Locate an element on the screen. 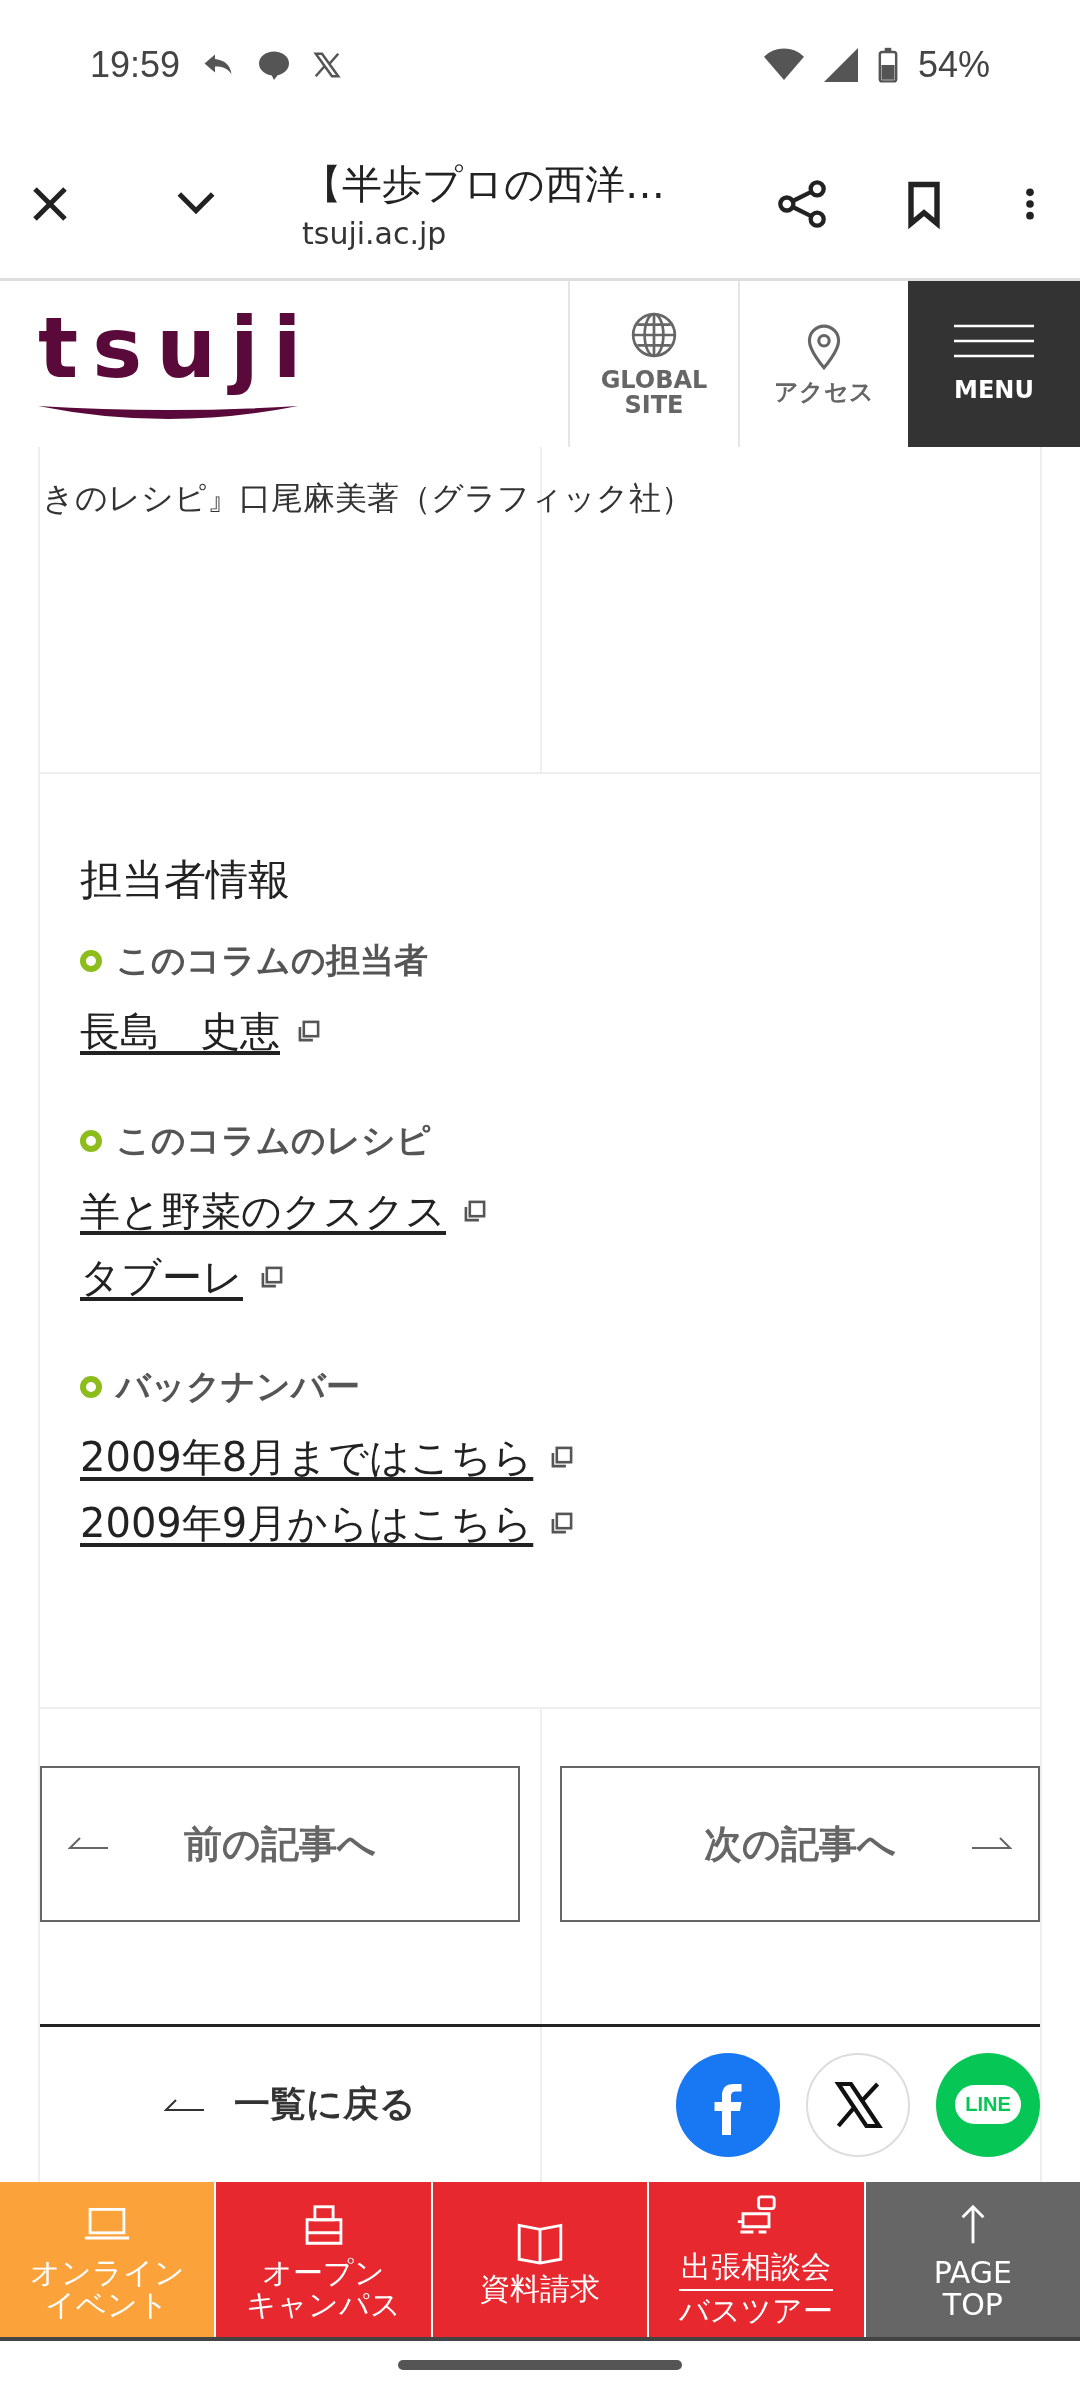 The height and width of the screenshot is (2400, 1080). link: タブーレ is located at coordinates (161, 1277).